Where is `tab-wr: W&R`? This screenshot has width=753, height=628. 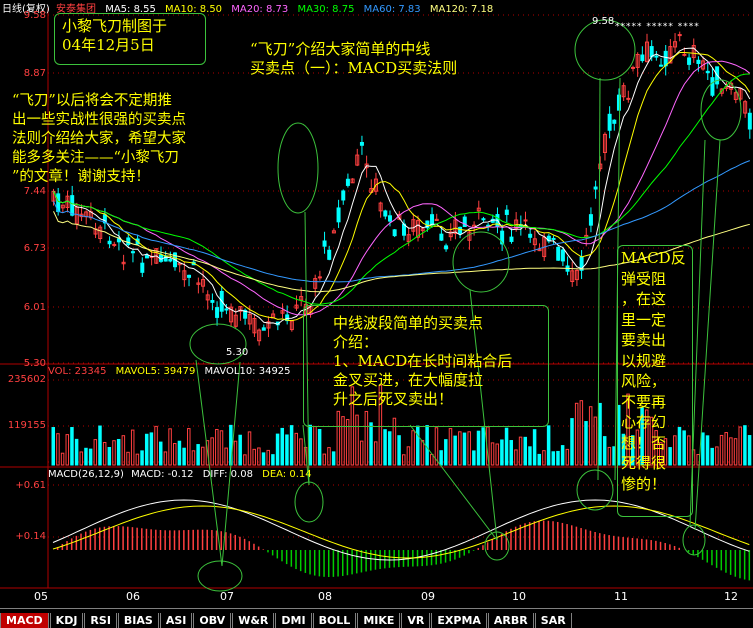 tab-wr: W&R is located at coordinates (253, 620).